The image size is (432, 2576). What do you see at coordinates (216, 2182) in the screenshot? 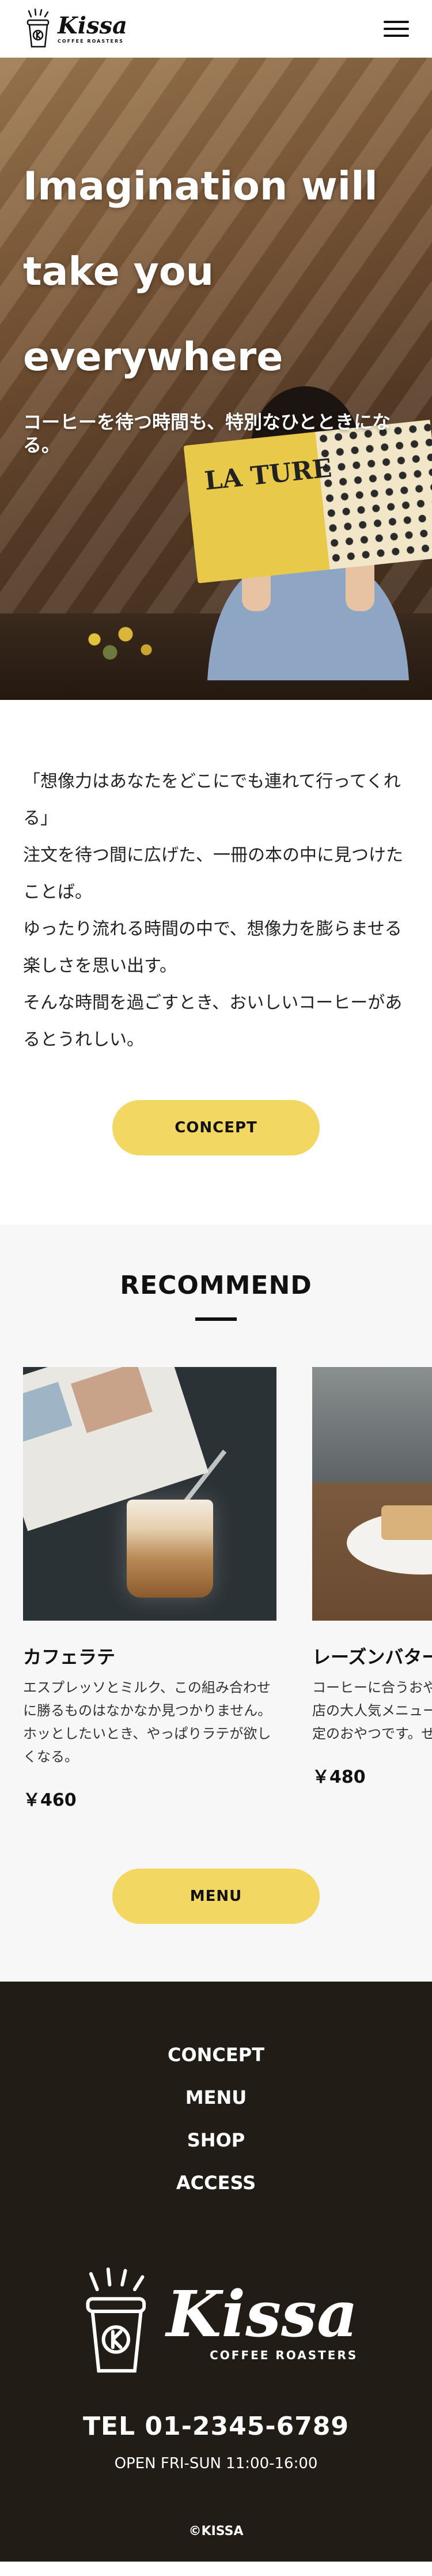
I see `footer-link-access: ACCESS` at bounding box center [216, 2182].